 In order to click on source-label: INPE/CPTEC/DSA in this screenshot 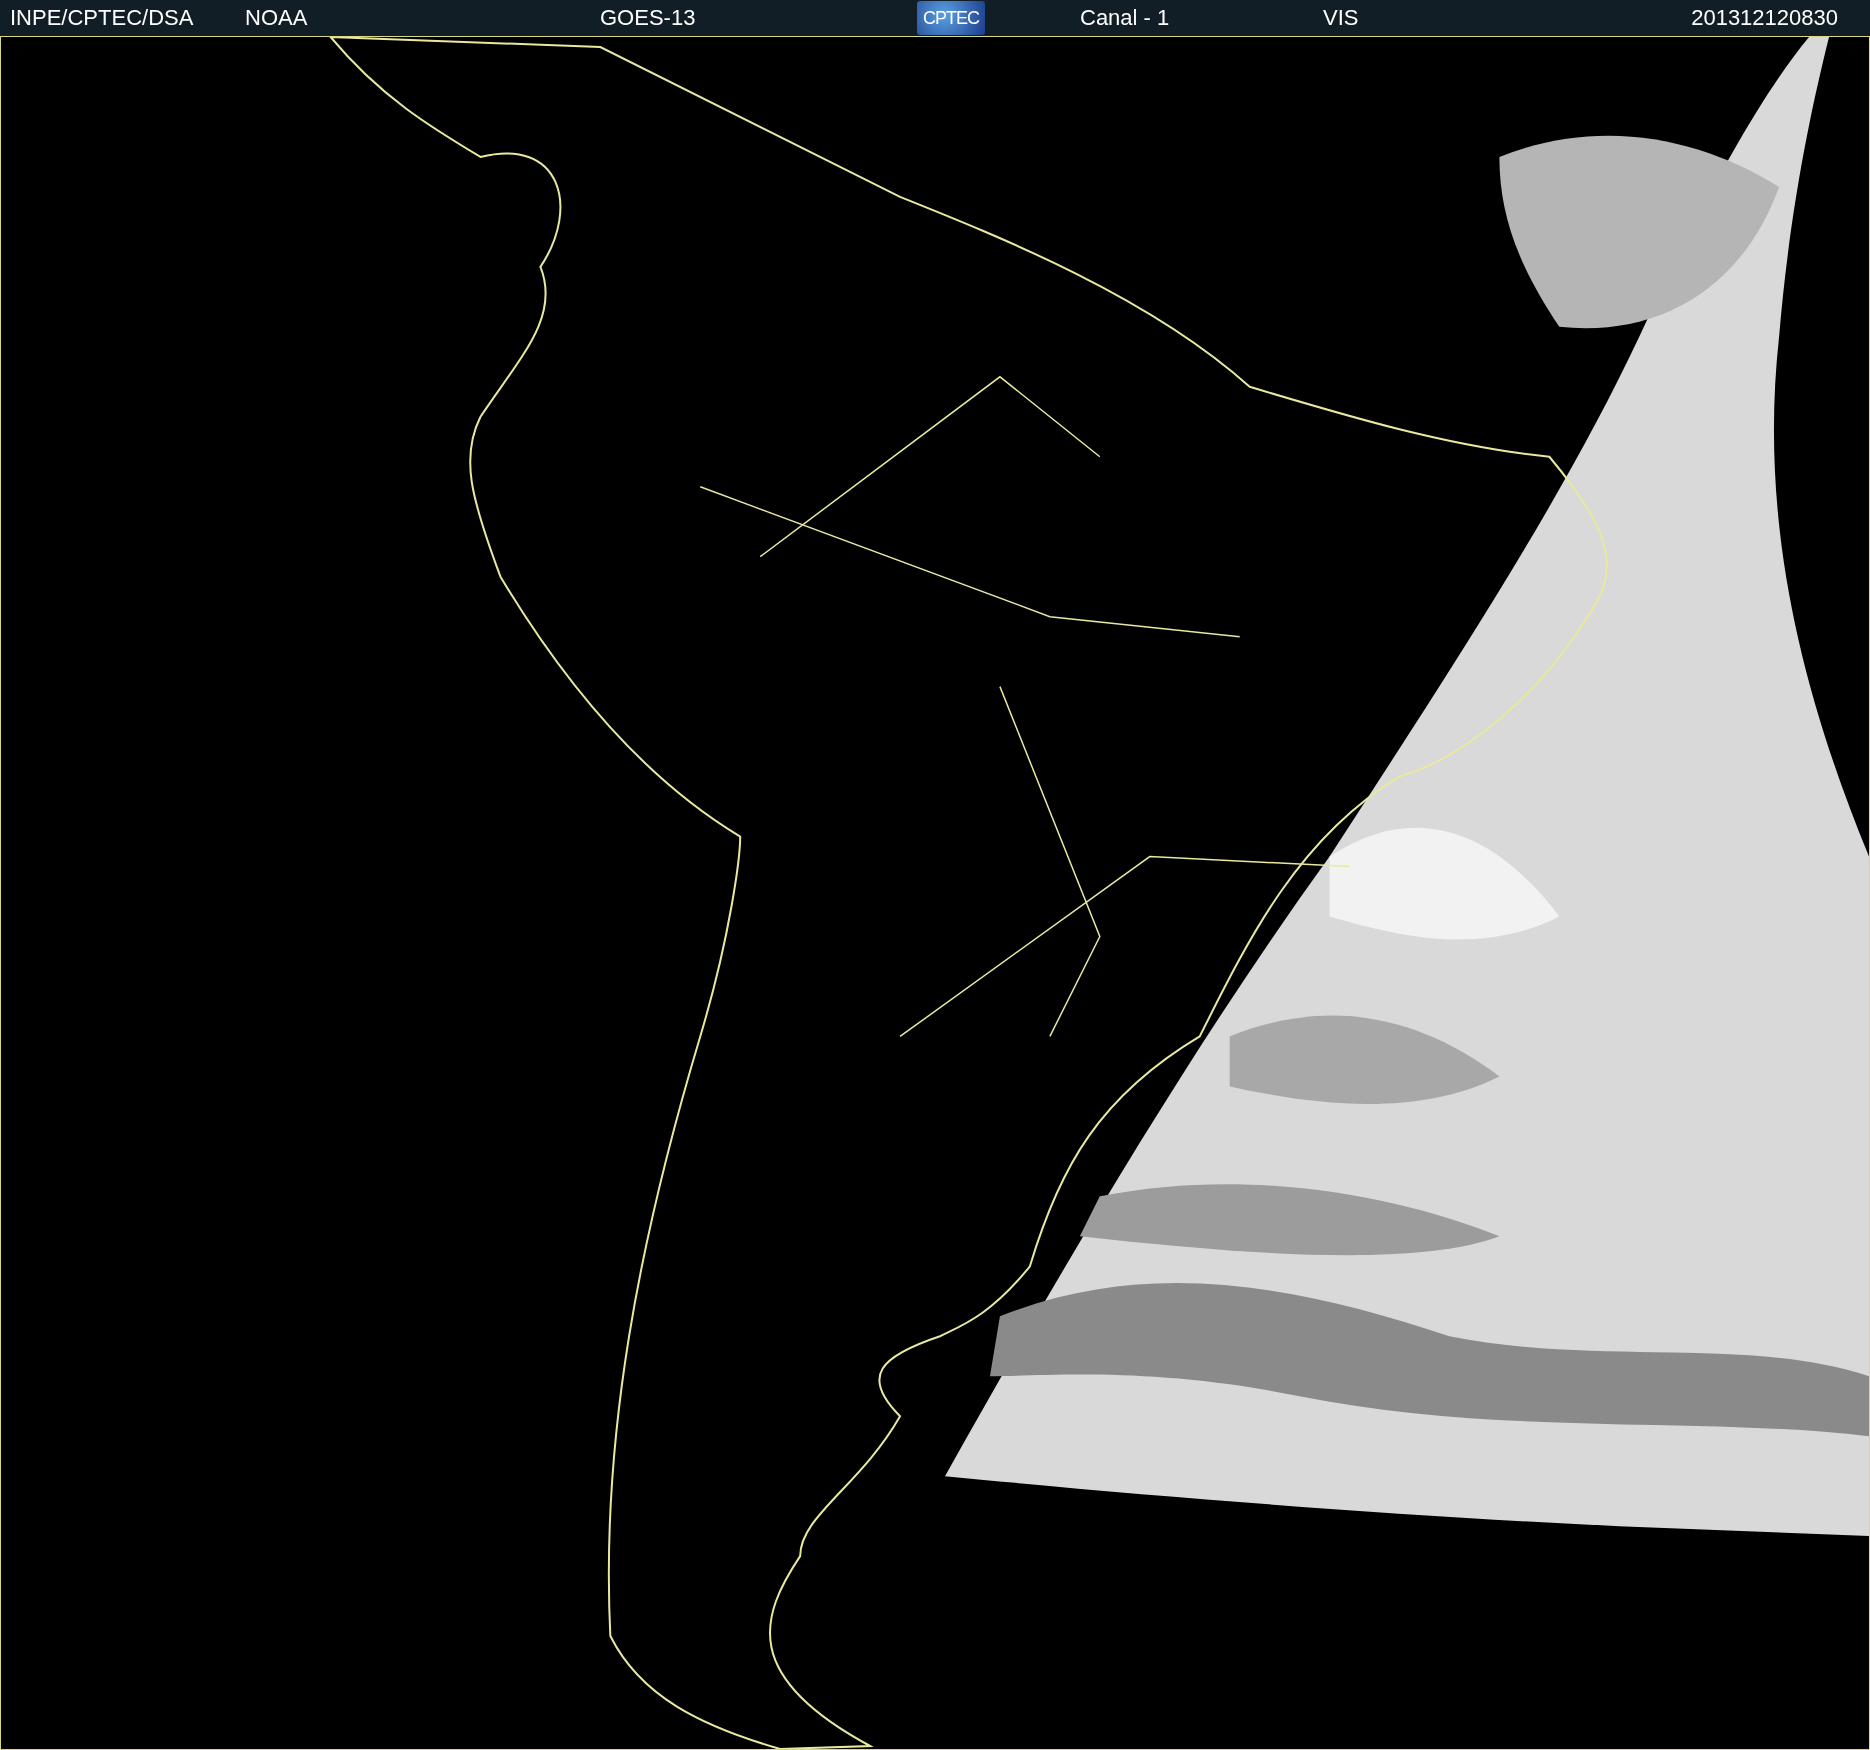, I will do `click(102, 18)`.